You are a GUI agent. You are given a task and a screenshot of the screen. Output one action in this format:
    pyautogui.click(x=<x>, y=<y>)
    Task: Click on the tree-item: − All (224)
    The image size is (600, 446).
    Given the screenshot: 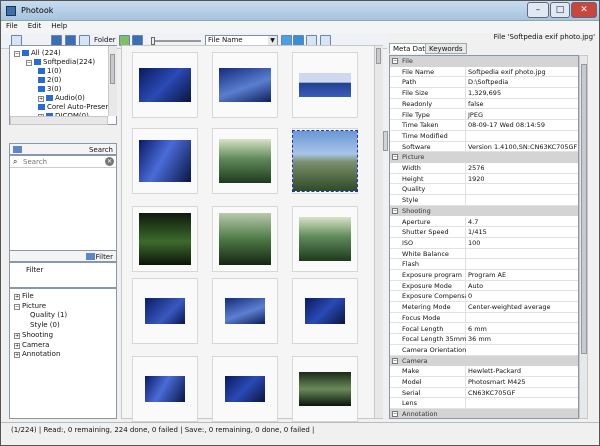 What is the action you would take?
    pyautogui.click(x=37, y=53)
    